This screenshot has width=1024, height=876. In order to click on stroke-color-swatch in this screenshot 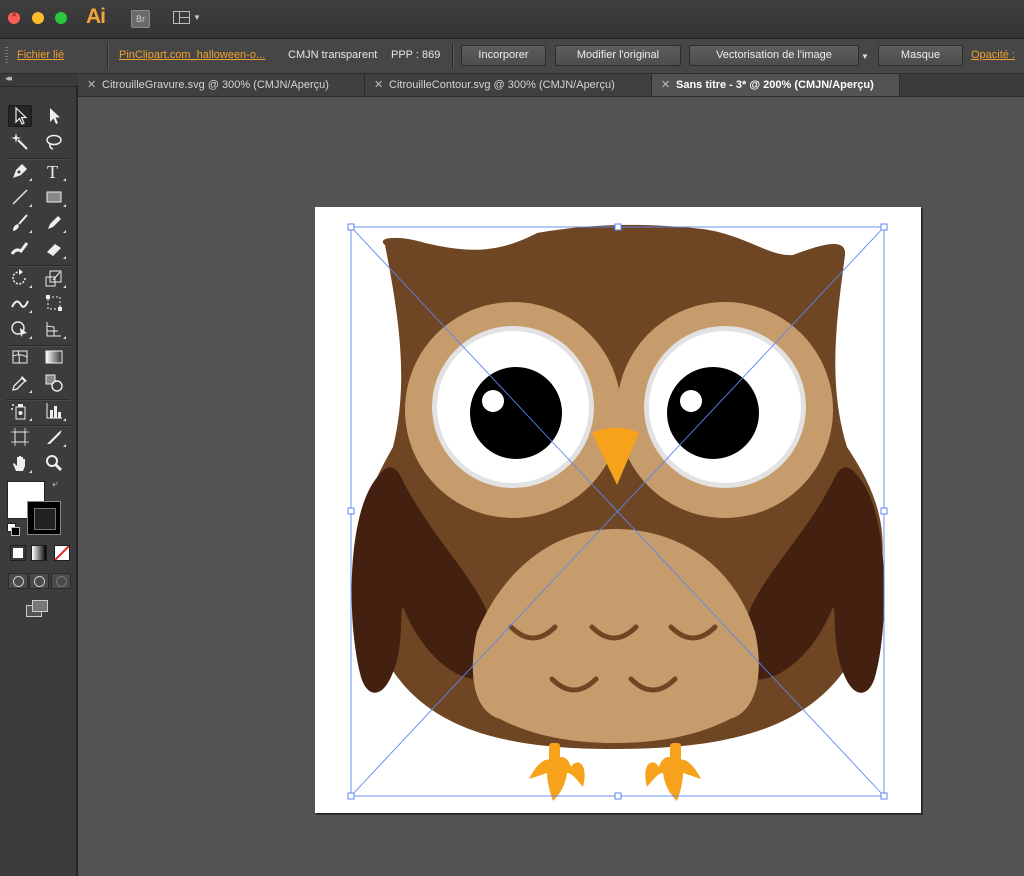, I will do `click(44, 518)`.